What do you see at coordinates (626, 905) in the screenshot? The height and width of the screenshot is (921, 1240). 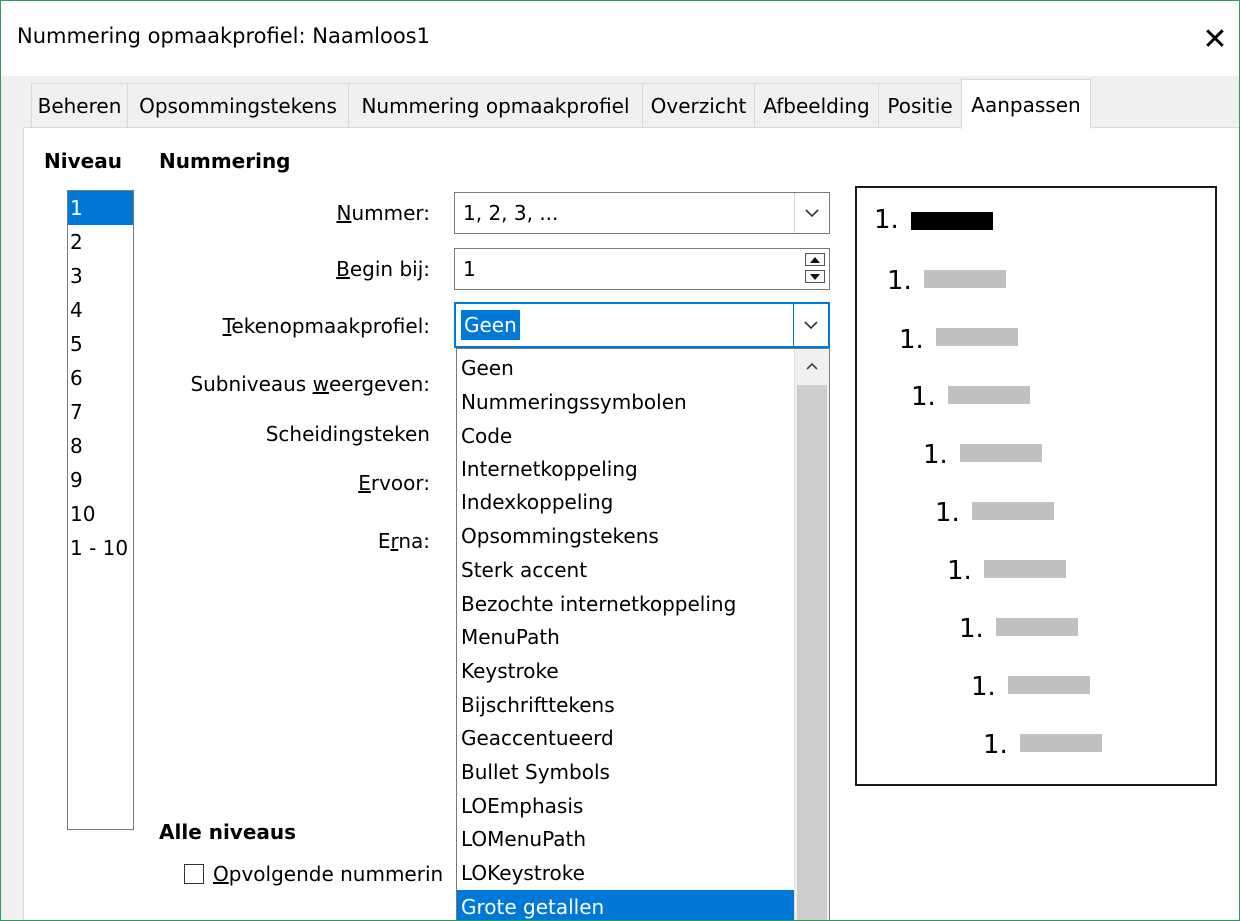 I see `dropdown-option-highlighted: Grote getallen` at bounding box center [626, 905].